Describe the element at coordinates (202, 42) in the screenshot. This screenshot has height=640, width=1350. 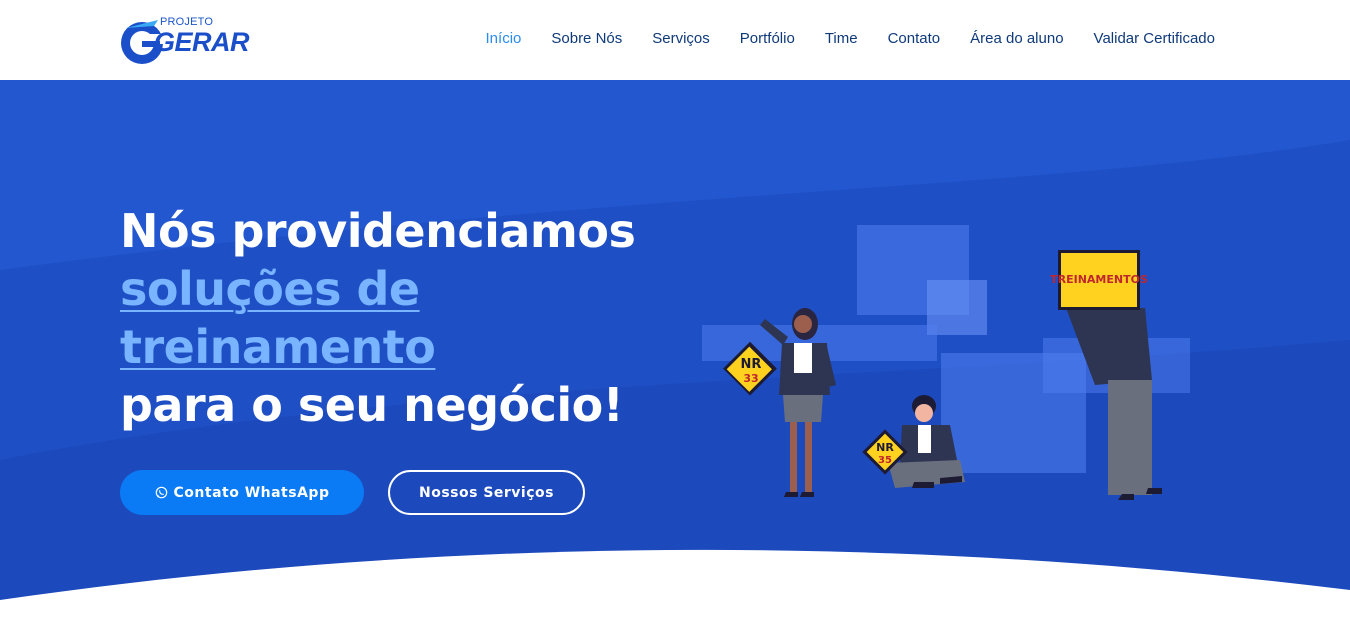
I see `logo-big-text: GERAR` at that location.